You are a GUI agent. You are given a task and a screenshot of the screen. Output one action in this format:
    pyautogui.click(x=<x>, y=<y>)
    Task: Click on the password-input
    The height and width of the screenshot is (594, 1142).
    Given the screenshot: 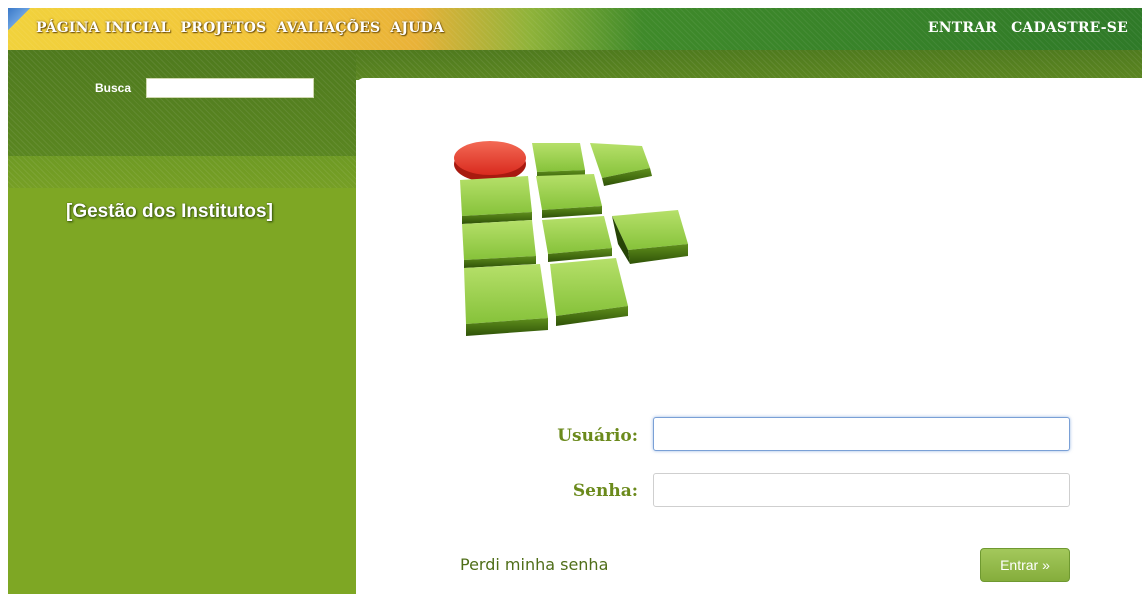 What is the action you would take?
    pyautogui.click(x=861, y=490)
    